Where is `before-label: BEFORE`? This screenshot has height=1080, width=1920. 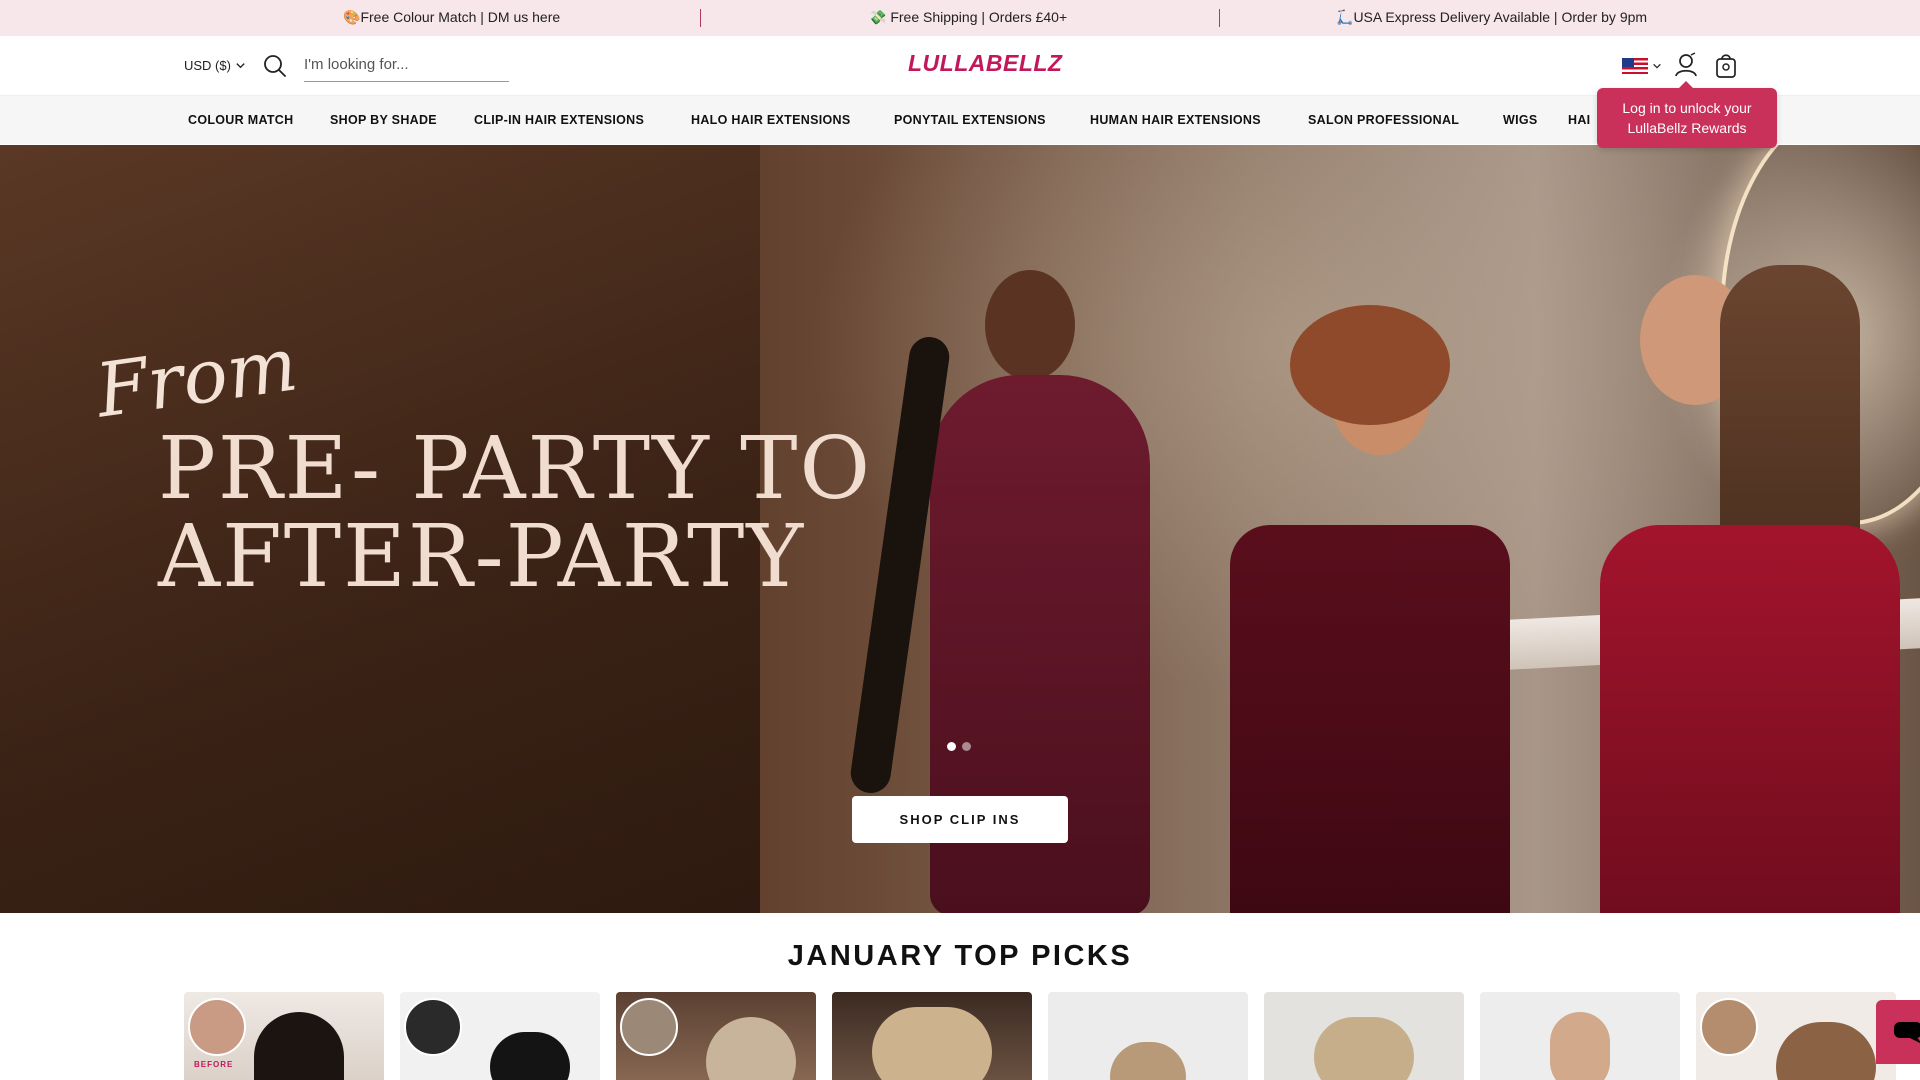 before-label: BEFORE is located at coordinates (214, 1064).